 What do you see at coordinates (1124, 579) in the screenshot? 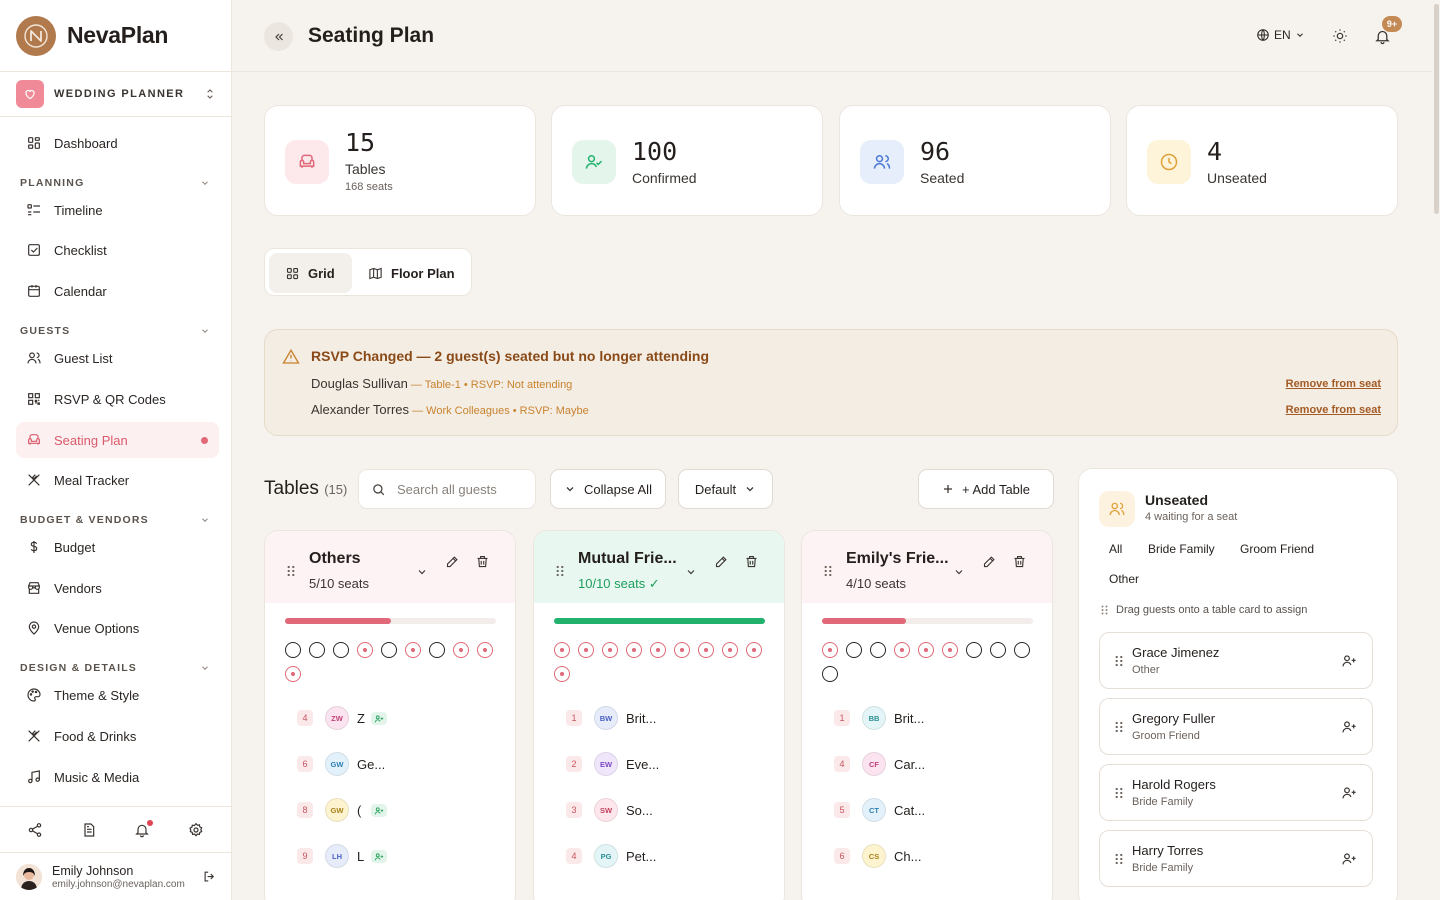
I see `filter-other: Other` at bounding box center [1124, 579].